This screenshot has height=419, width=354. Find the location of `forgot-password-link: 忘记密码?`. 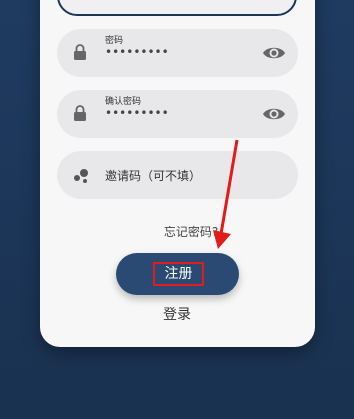

forgot-password-link: 忘记密码? is located at coordinates (177, 231).